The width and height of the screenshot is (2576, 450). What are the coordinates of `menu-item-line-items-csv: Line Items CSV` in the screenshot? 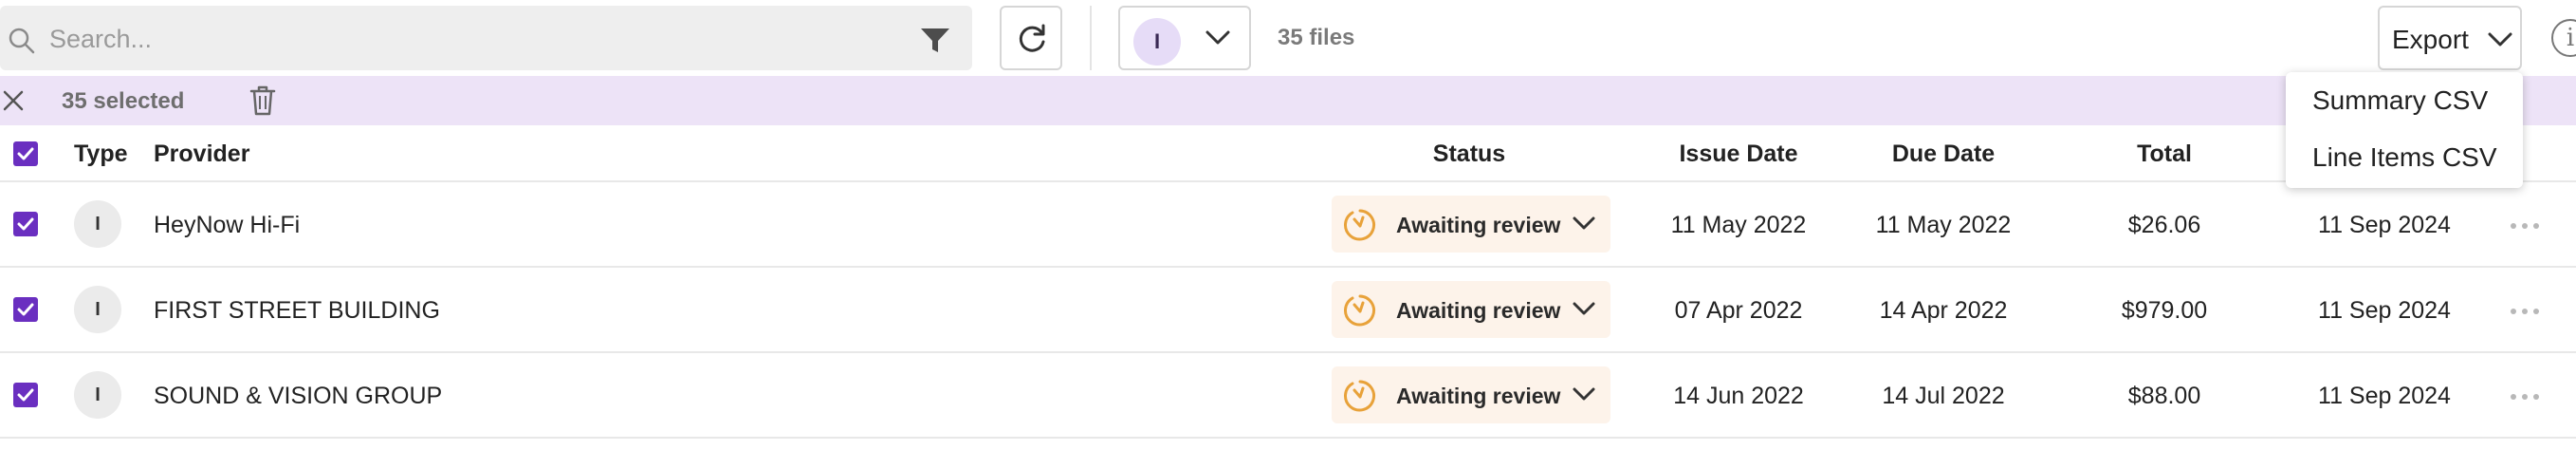 It's located at (2404, 157).